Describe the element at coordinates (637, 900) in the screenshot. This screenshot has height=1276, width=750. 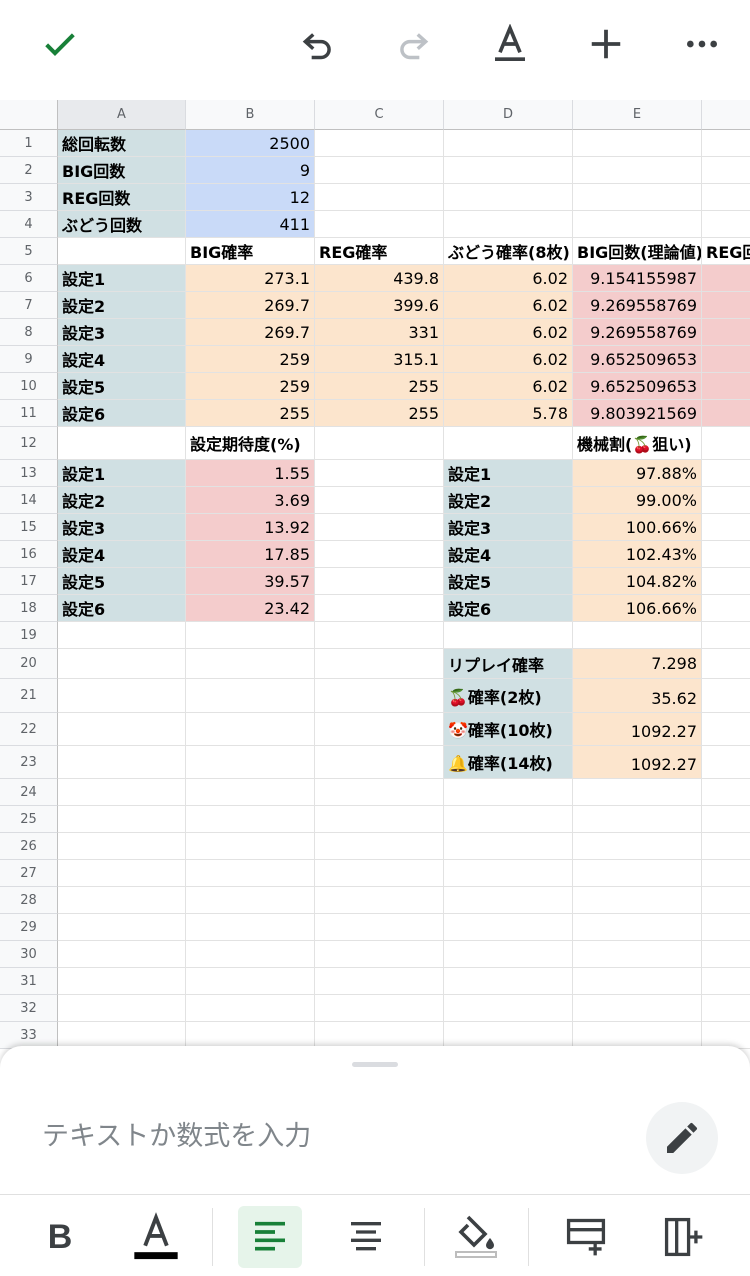
I see `cell-e28` at that location.